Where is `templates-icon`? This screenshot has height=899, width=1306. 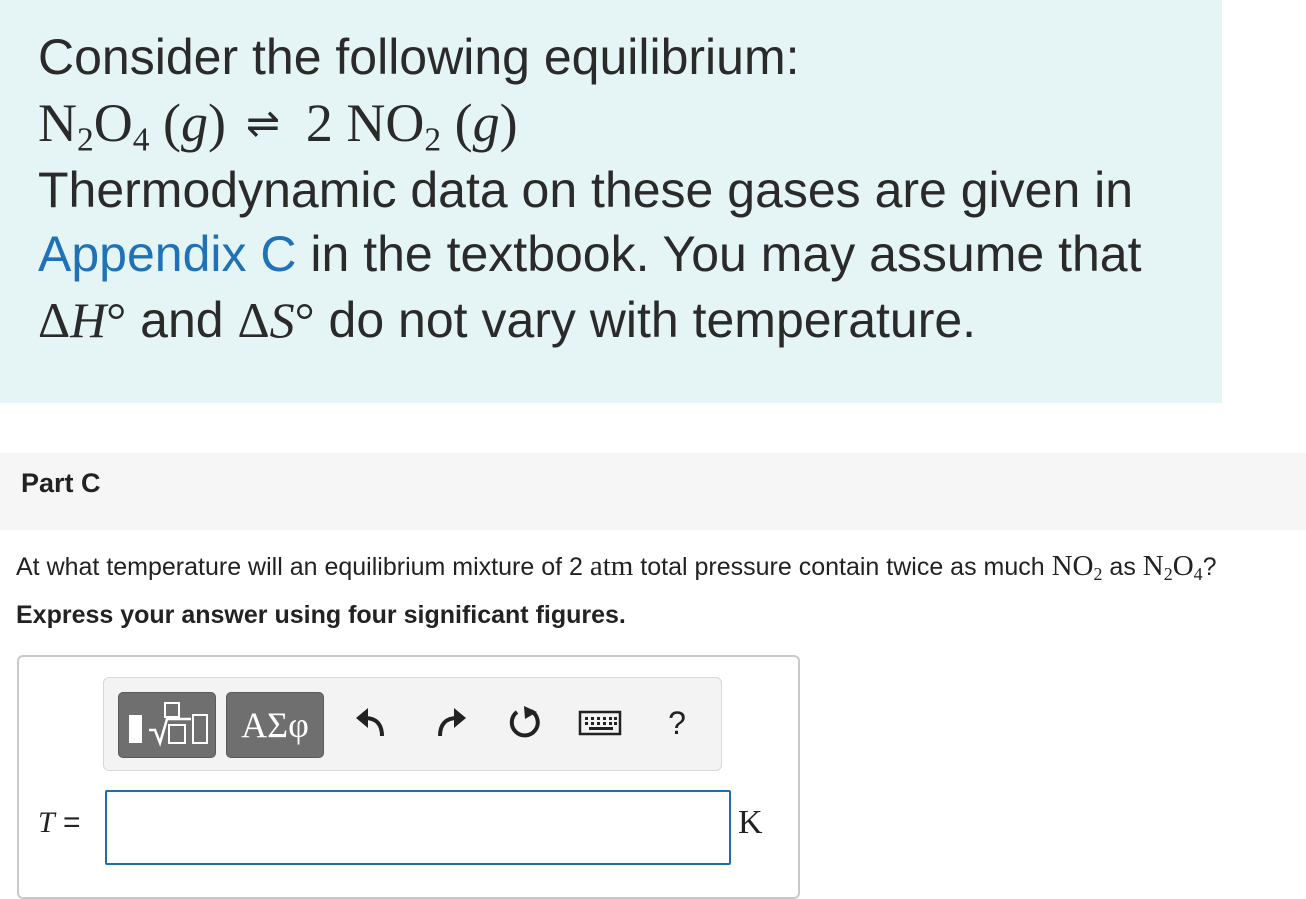
templates-icon is located at coordinates (168, 724).